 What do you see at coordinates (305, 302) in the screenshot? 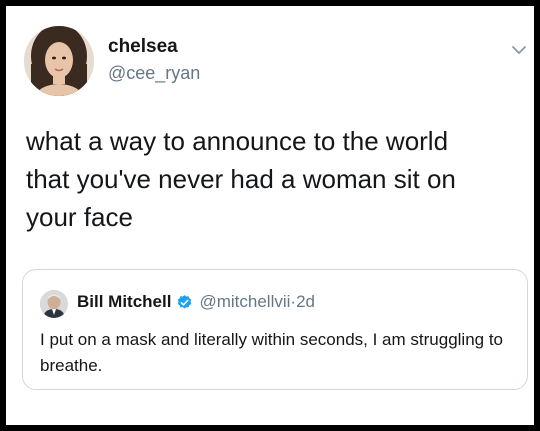
I see `quoted-timestamp: 2d` at bounding box center [305, 302].